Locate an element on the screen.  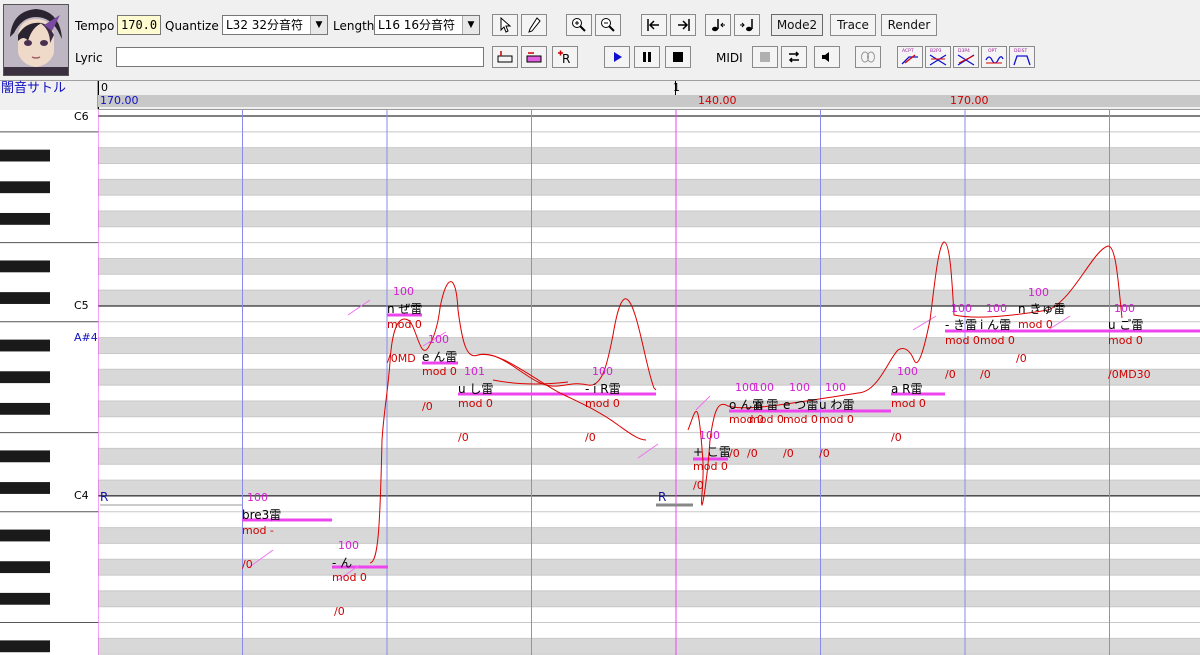
tool-d3p4-button: D3P4 is located at coordinates (966, 57).